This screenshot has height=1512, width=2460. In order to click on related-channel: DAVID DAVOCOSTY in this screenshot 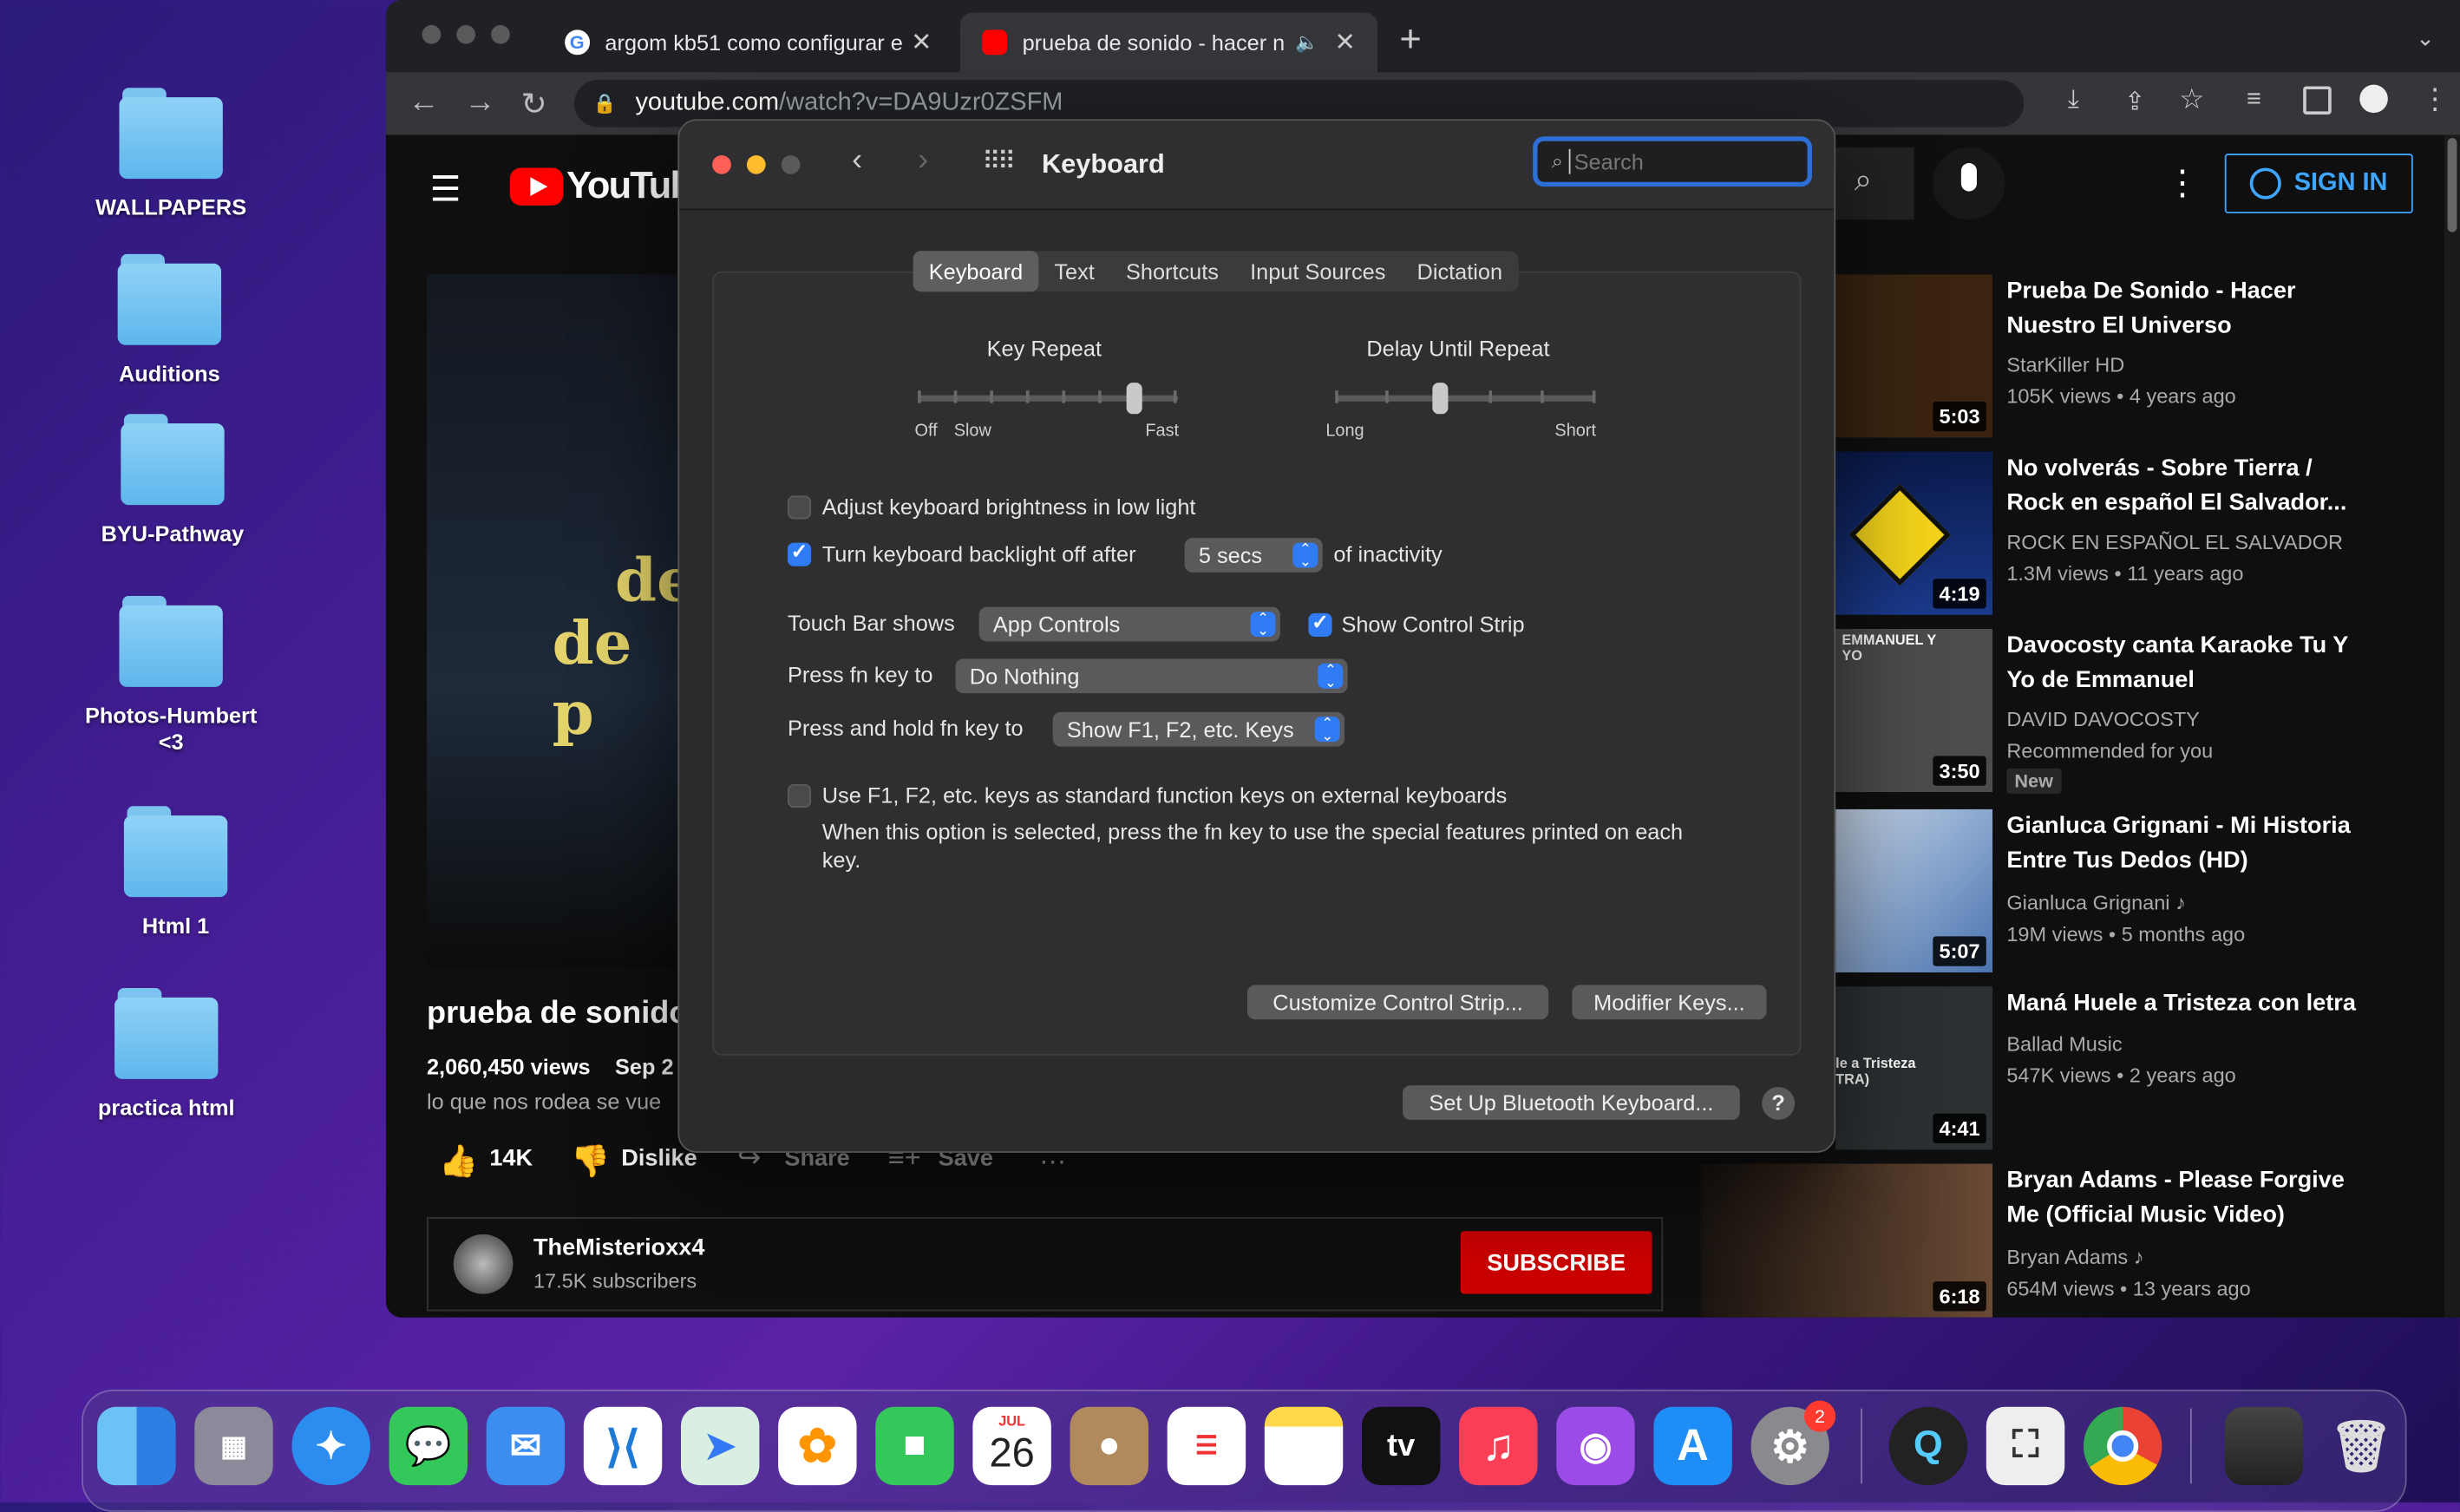, I will do `click(2194, 720)`.